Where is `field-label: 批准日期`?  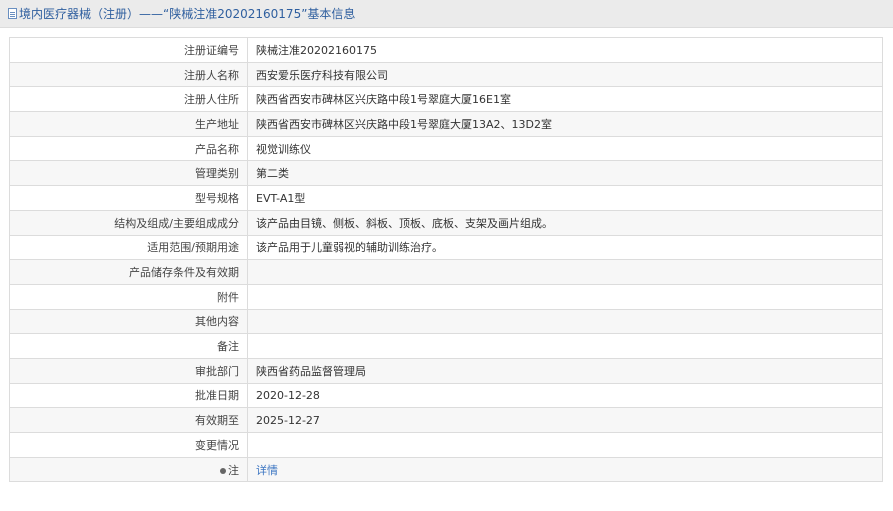
field-label: 批准日期 is located at coordinates (128, 395).